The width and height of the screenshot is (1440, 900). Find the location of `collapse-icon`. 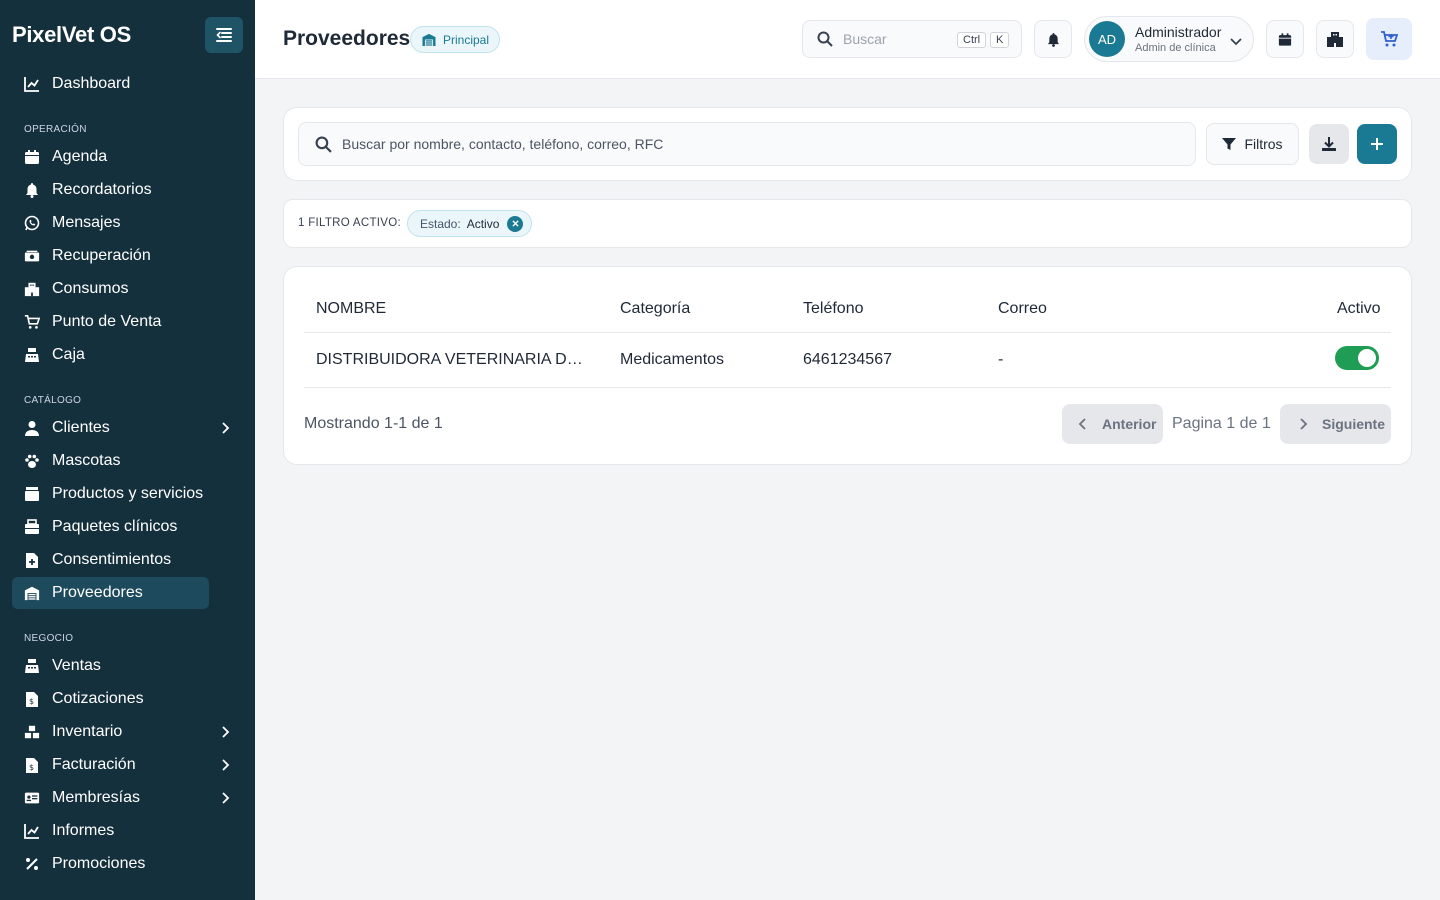

collapse-icon is located at coordinates (224, 35).